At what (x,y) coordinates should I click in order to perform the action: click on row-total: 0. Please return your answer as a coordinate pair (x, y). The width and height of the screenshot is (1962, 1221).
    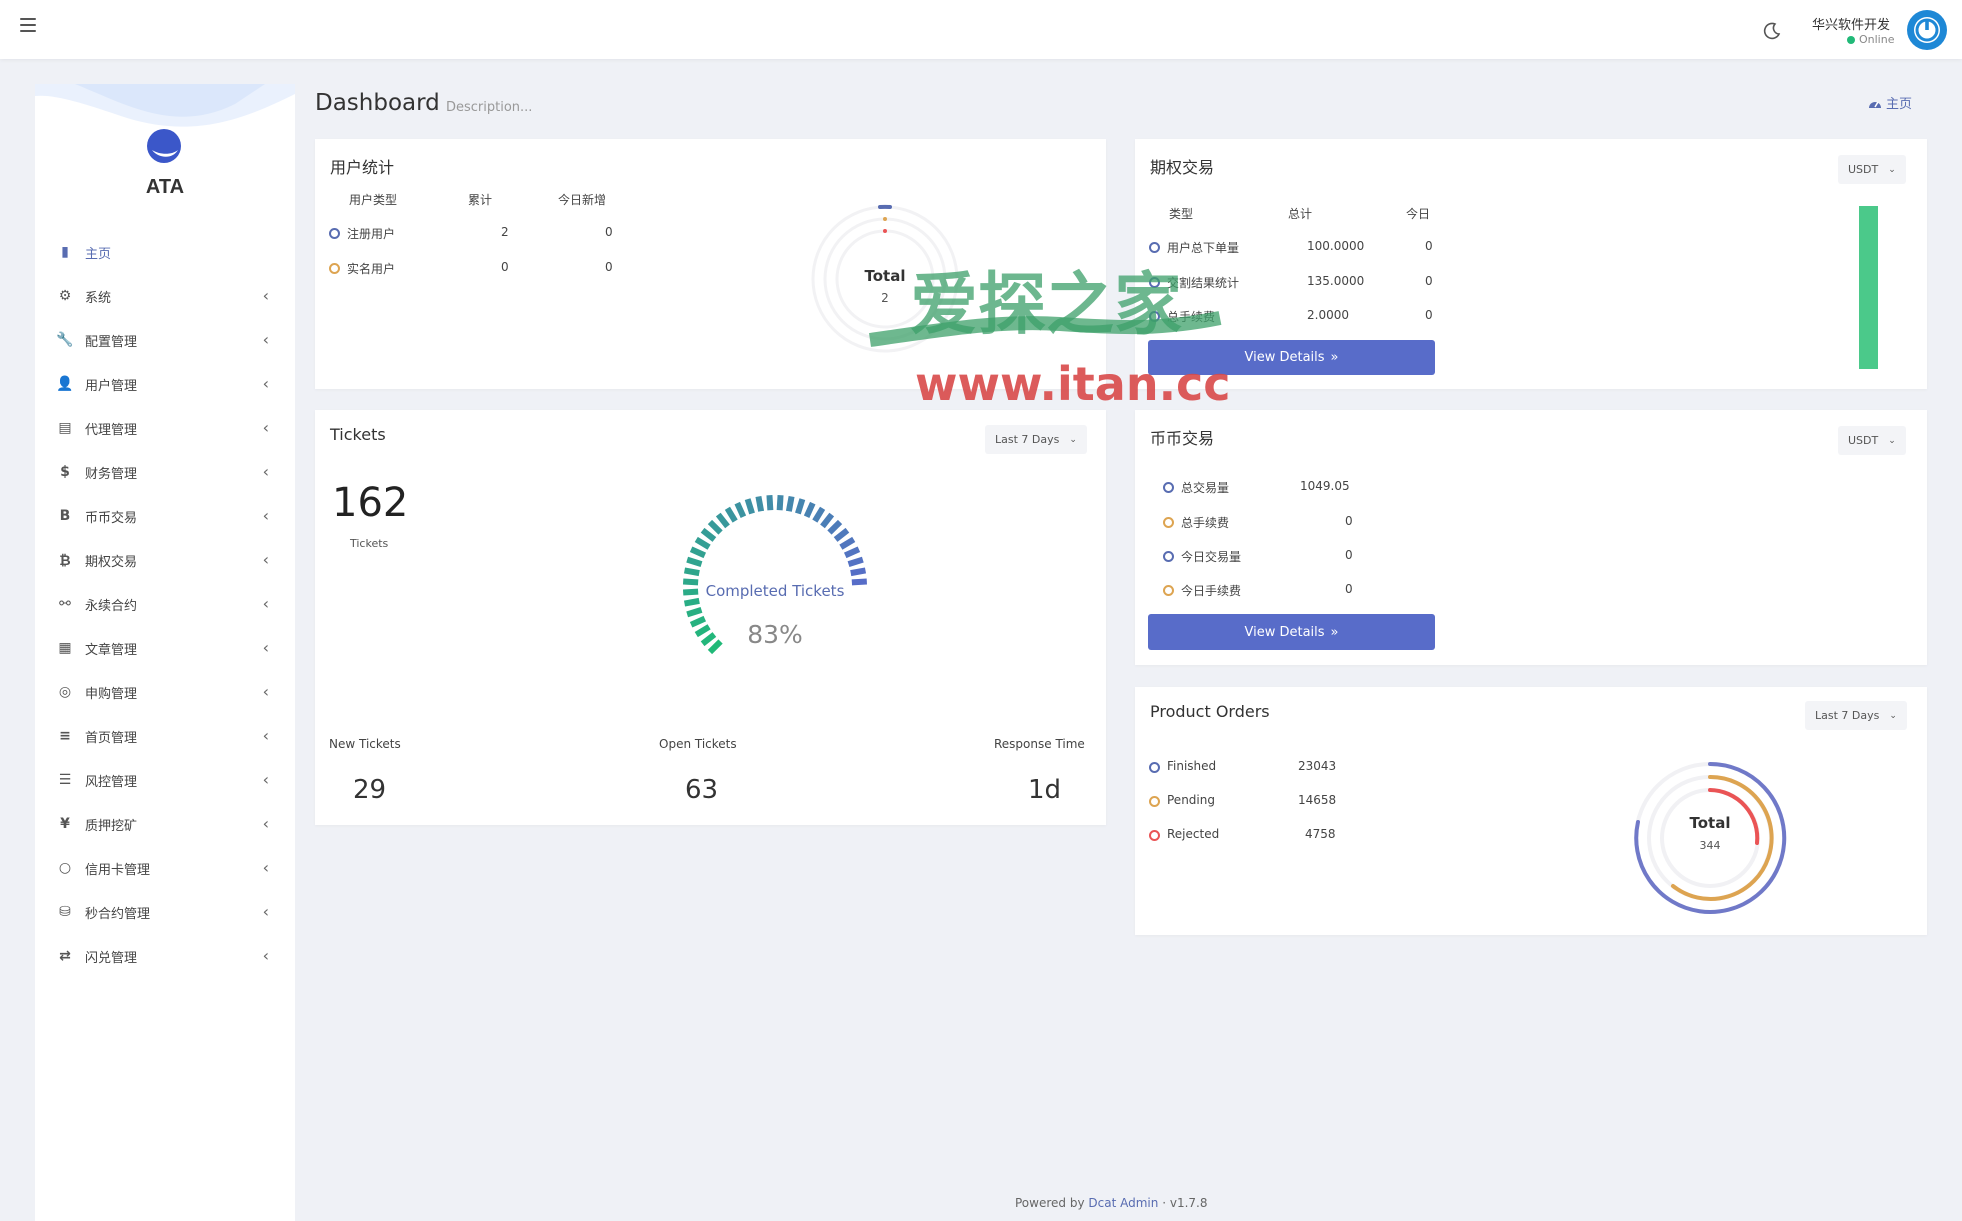
    Looking at the image, I should click on (505, 267).